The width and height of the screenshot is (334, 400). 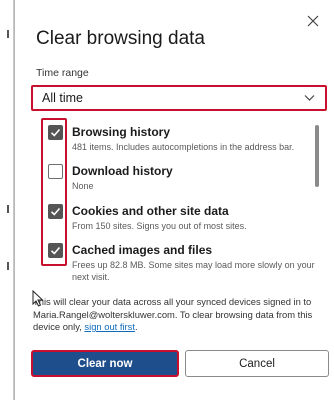 What do you see at coordinates (55, 171) in the screenshot?
I see `download-history-checkbox` at bounding box center [55, 171].